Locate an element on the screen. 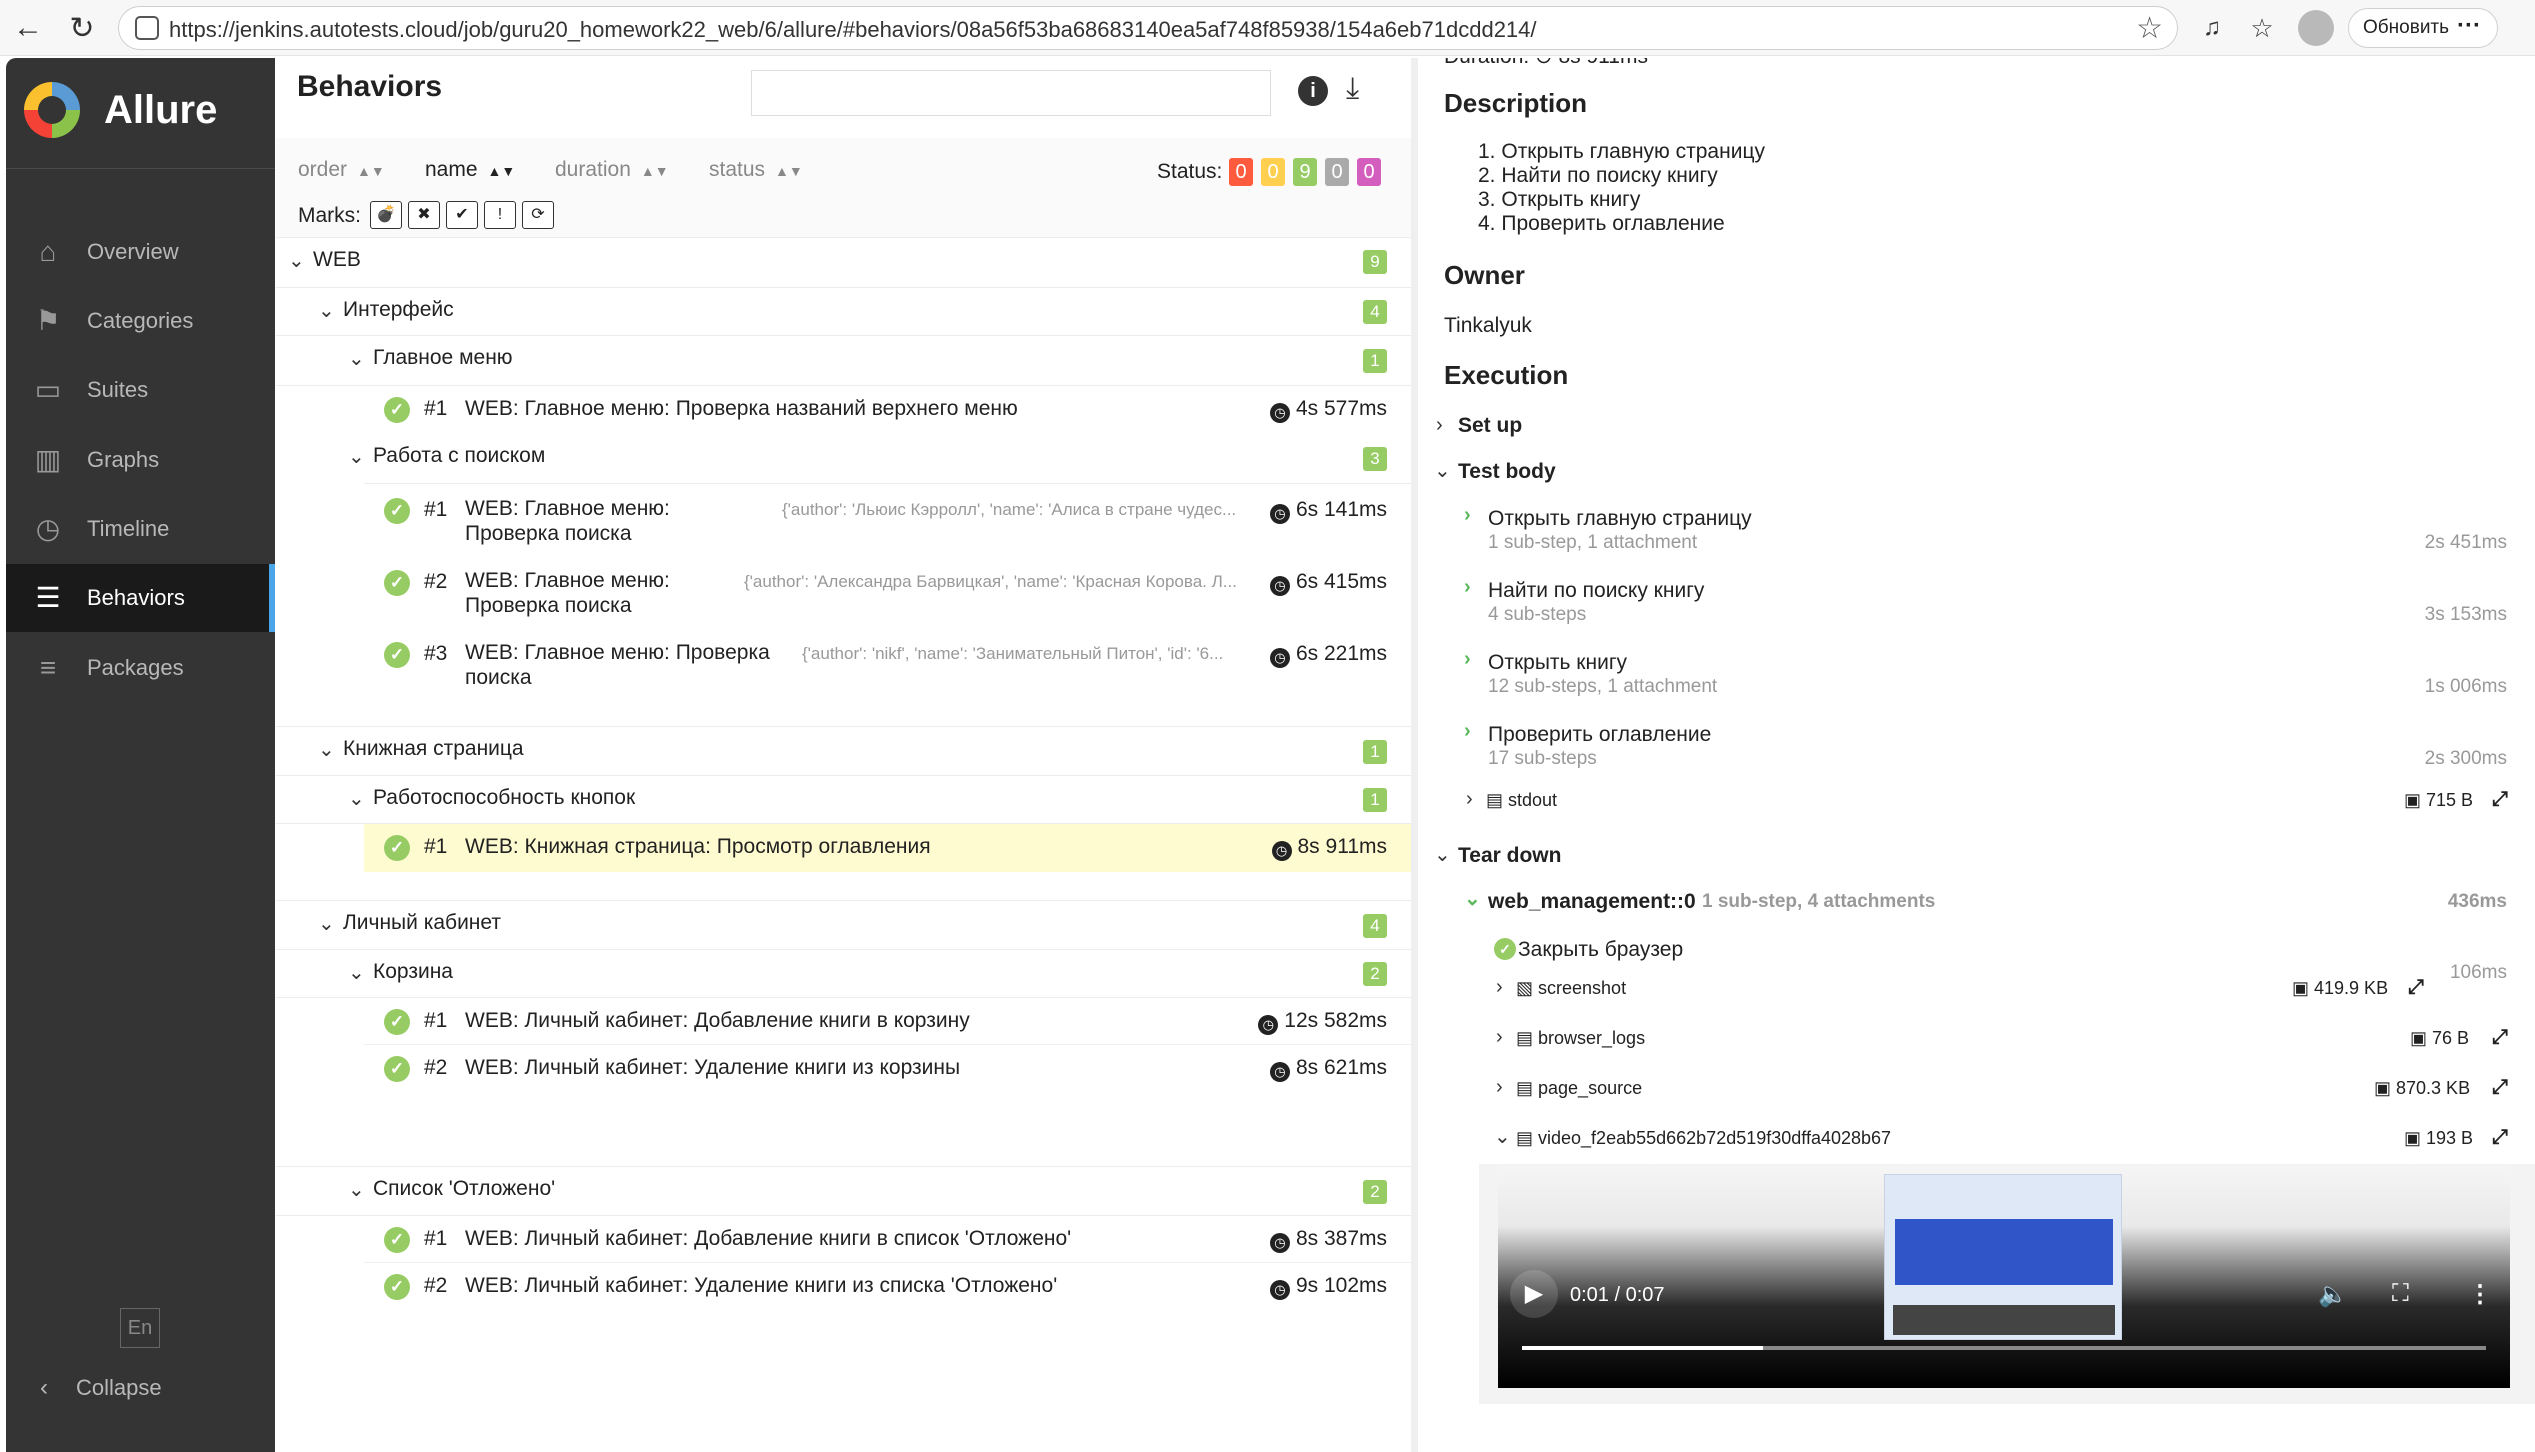  step-name: Открыть главную страницу is located at coordinates (1620, 519).